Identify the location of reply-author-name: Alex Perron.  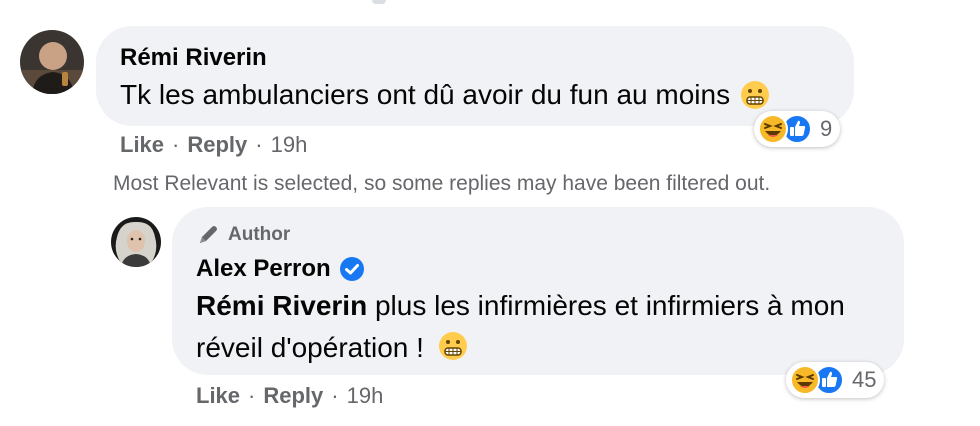
(263, 269).